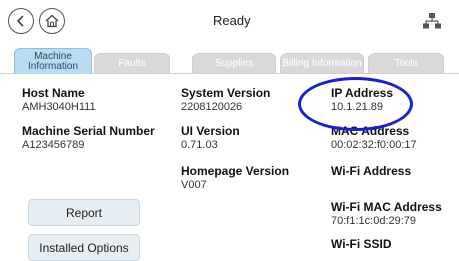 This screenshot has height=261, width=459. I want to click on tab-machine-information: Machine Information, so click(53, 61).